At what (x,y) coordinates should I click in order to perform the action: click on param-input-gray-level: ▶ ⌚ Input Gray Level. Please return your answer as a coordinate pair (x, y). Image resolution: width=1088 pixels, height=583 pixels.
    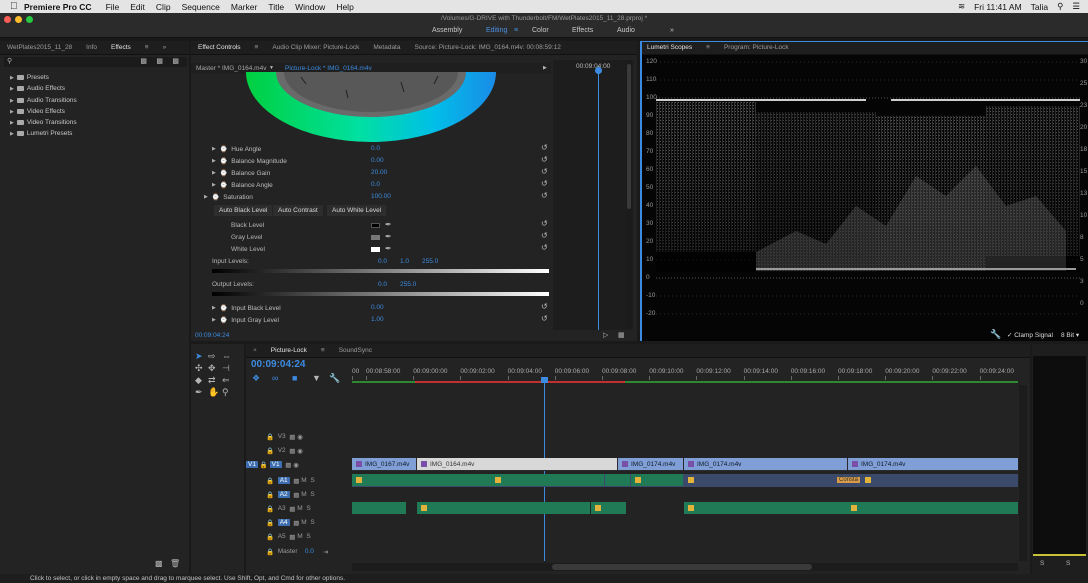
    Looking at the image, I should click on (245, 320).